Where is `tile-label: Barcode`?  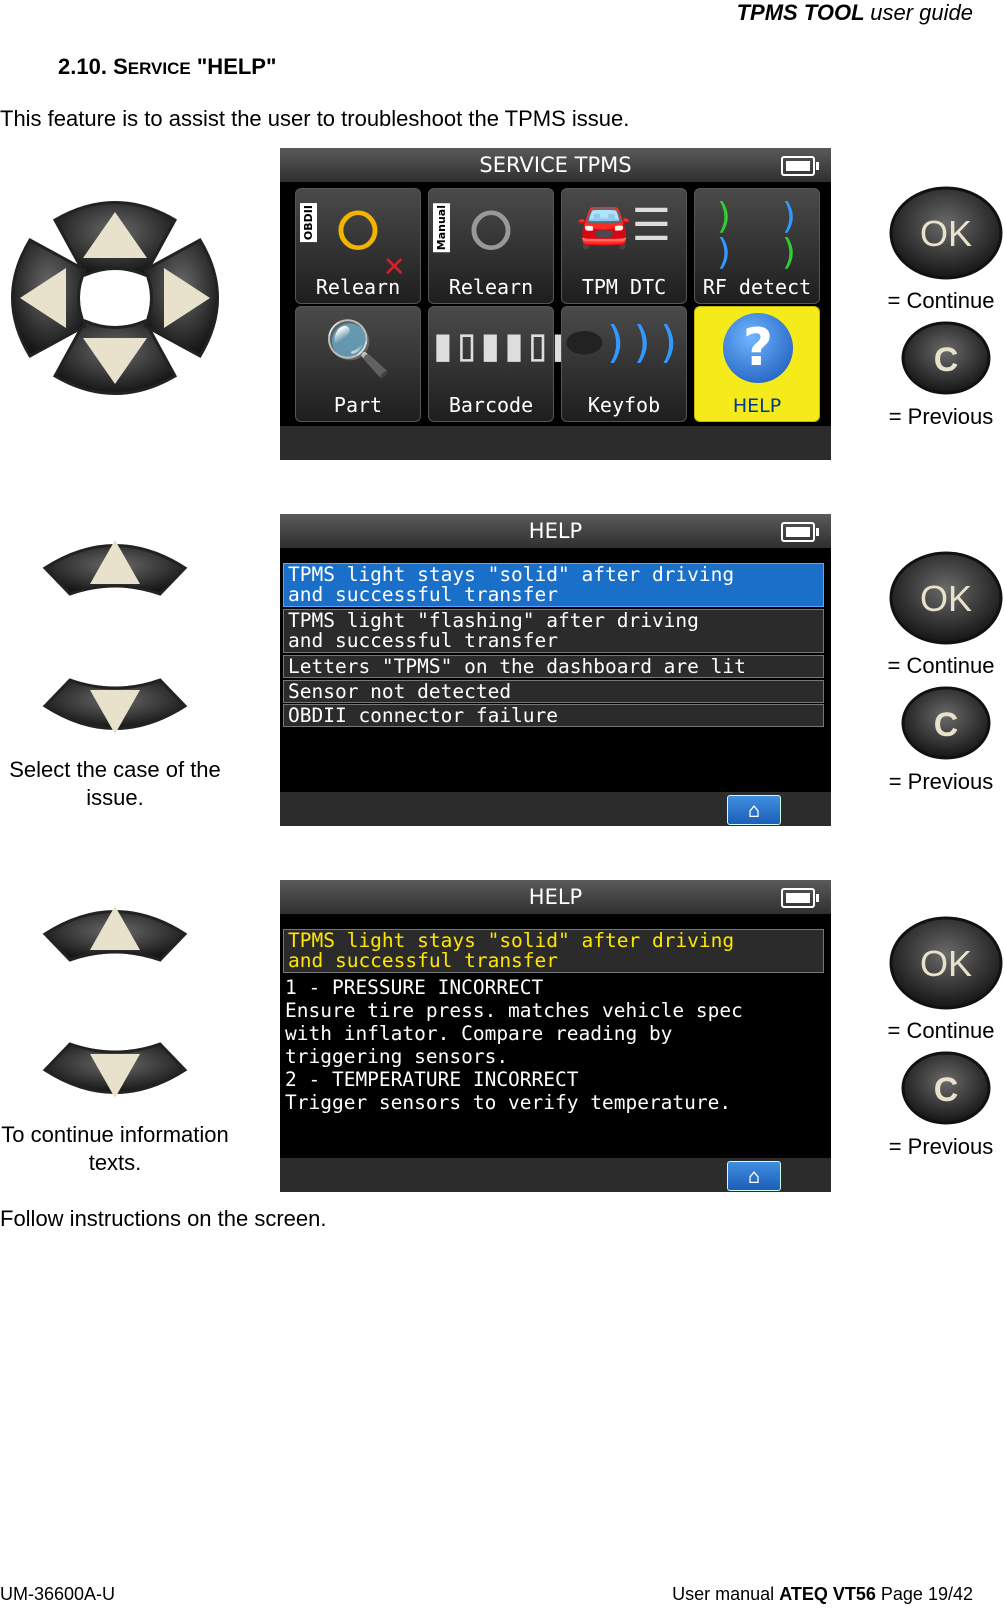
tile-label: Barcode is located at coordinates (491, 405).